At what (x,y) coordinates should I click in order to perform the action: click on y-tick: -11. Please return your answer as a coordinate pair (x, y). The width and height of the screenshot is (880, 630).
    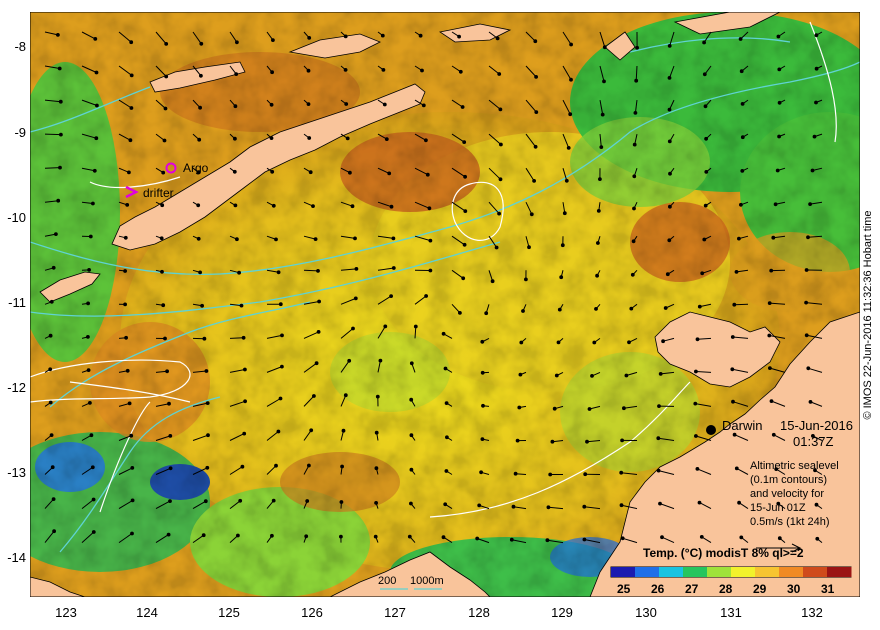
    Looking at the image, I should click on (17, 302).